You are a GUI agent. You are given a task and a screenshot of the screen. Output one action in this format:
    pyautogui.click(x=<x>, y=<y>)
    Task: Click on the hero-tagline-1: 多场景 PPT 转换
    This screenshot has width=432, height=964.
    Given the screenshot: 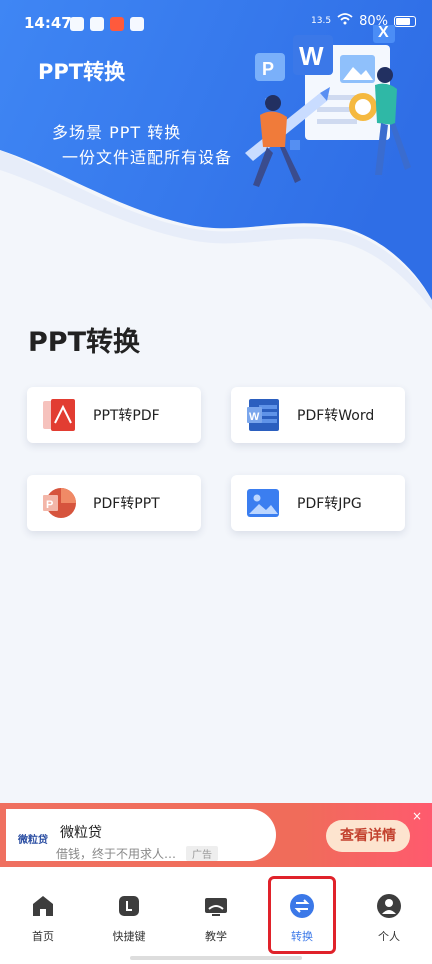 What is the action you would take?
    pyautogui.click(x=117, y=132)
    